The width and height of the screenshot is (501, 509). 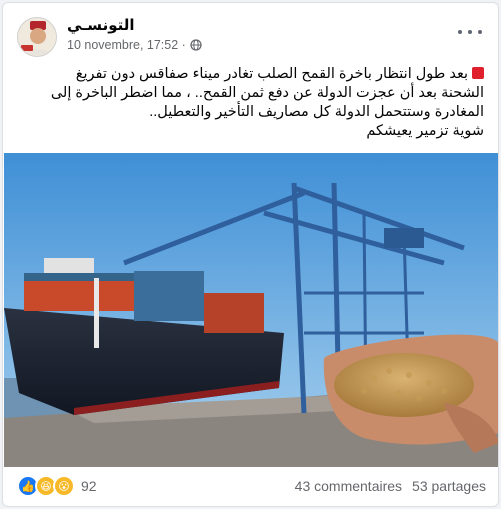 I want to click on avatar-portrait-icon, so click(x=37, y=37).